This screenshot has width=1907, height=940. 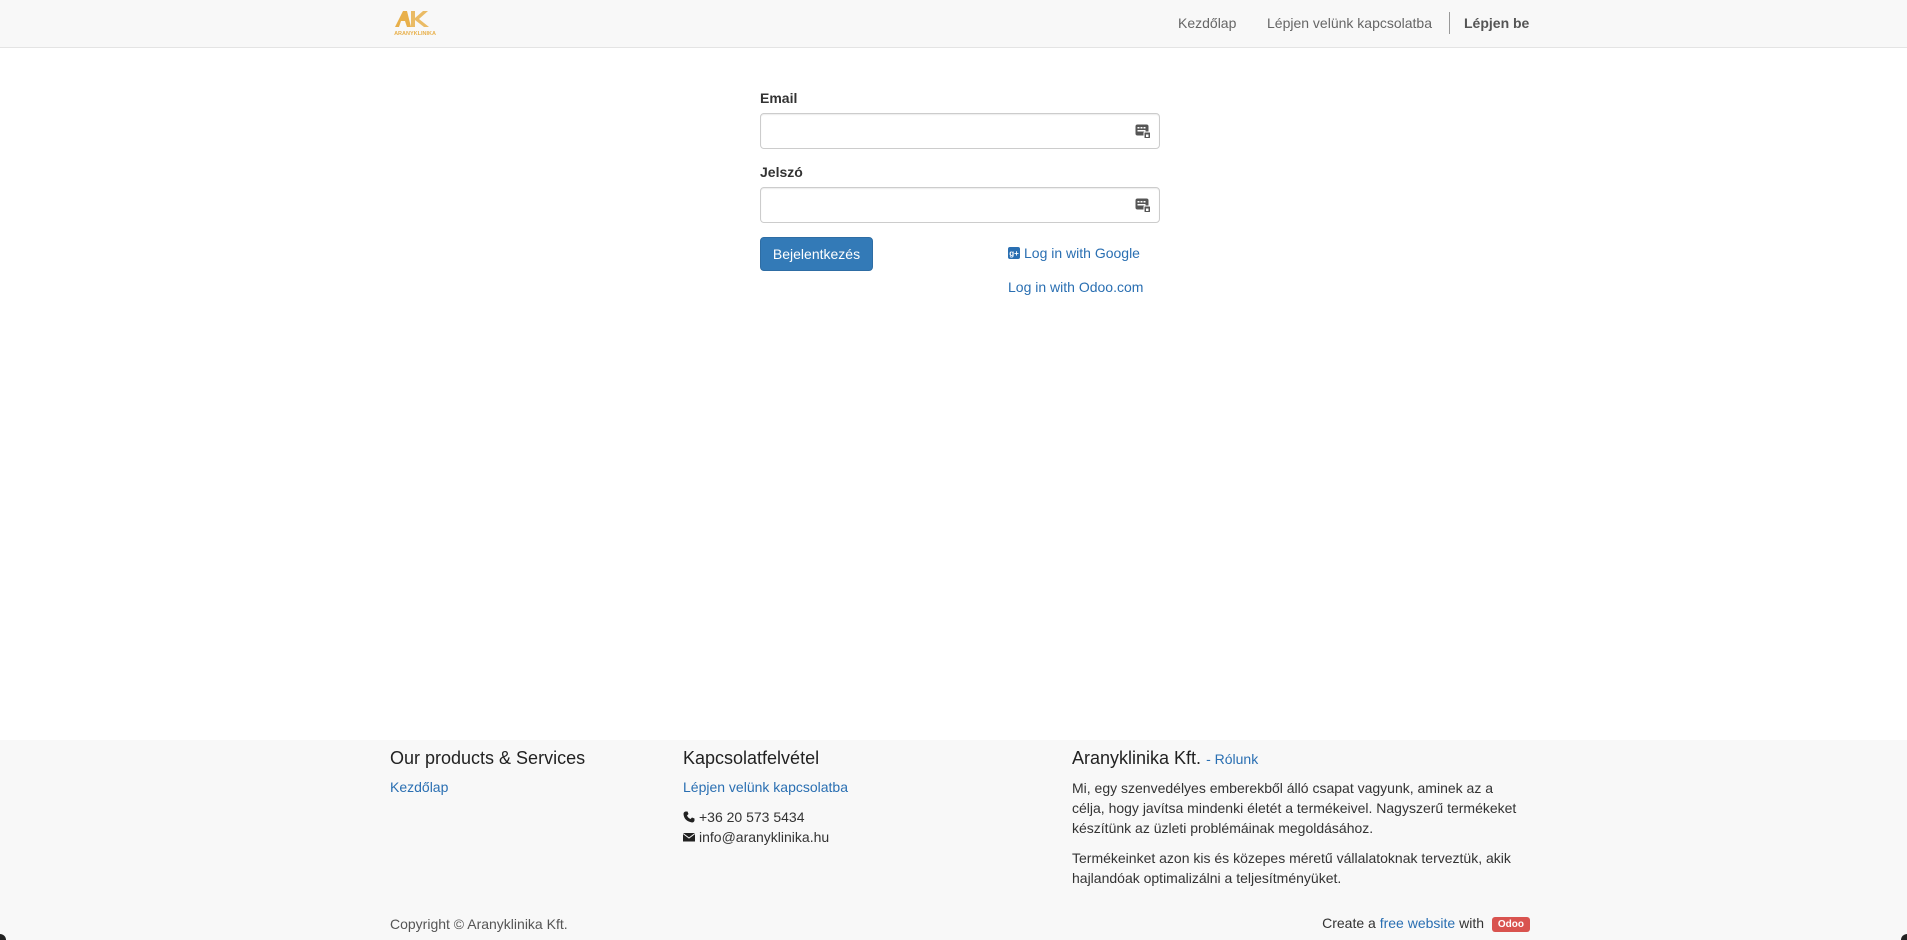 What do you see at coordinates (751, 758) in the screenshot?
I see `footer-contact-heading: Kapcsolatfelvétel` at bounding box center [751, 758].